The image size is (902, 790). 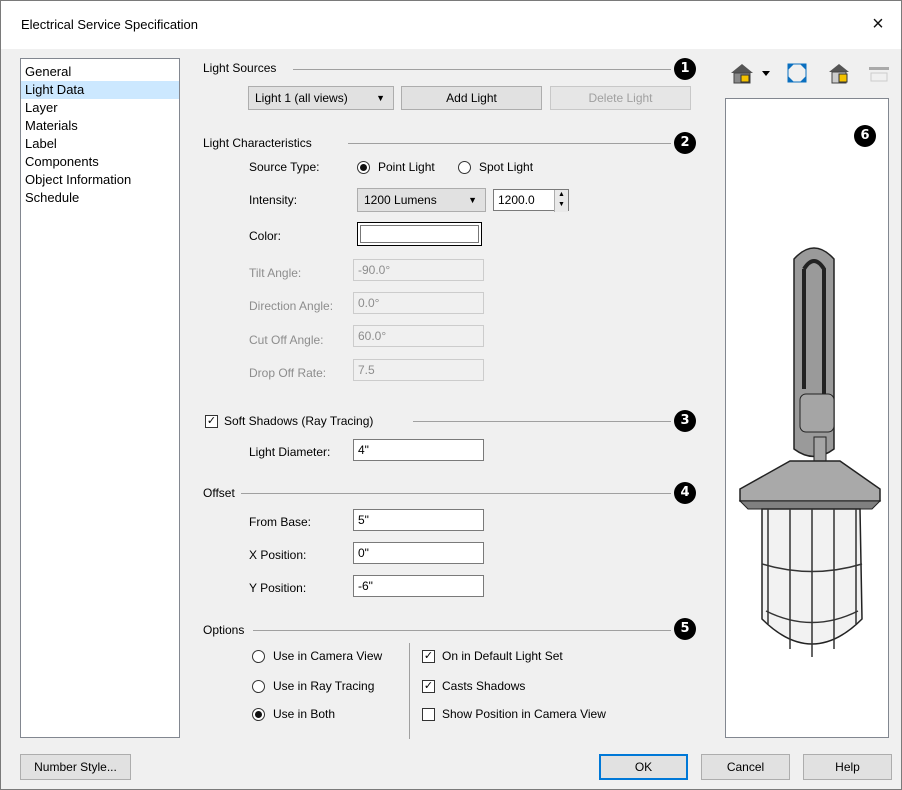 I want to click on preview-pane: 6, so click(x=807, y=418).